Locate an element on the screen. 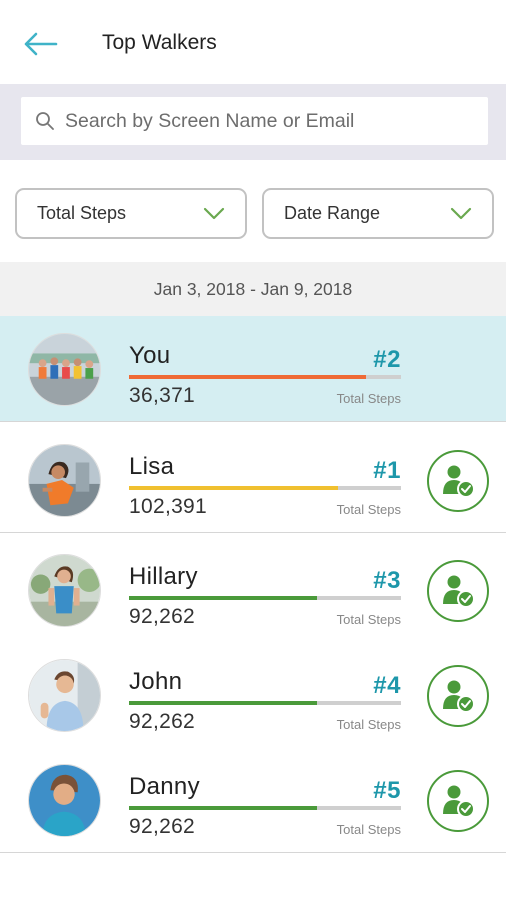  step-count: 102,391 is located at coordinates (168, 506).